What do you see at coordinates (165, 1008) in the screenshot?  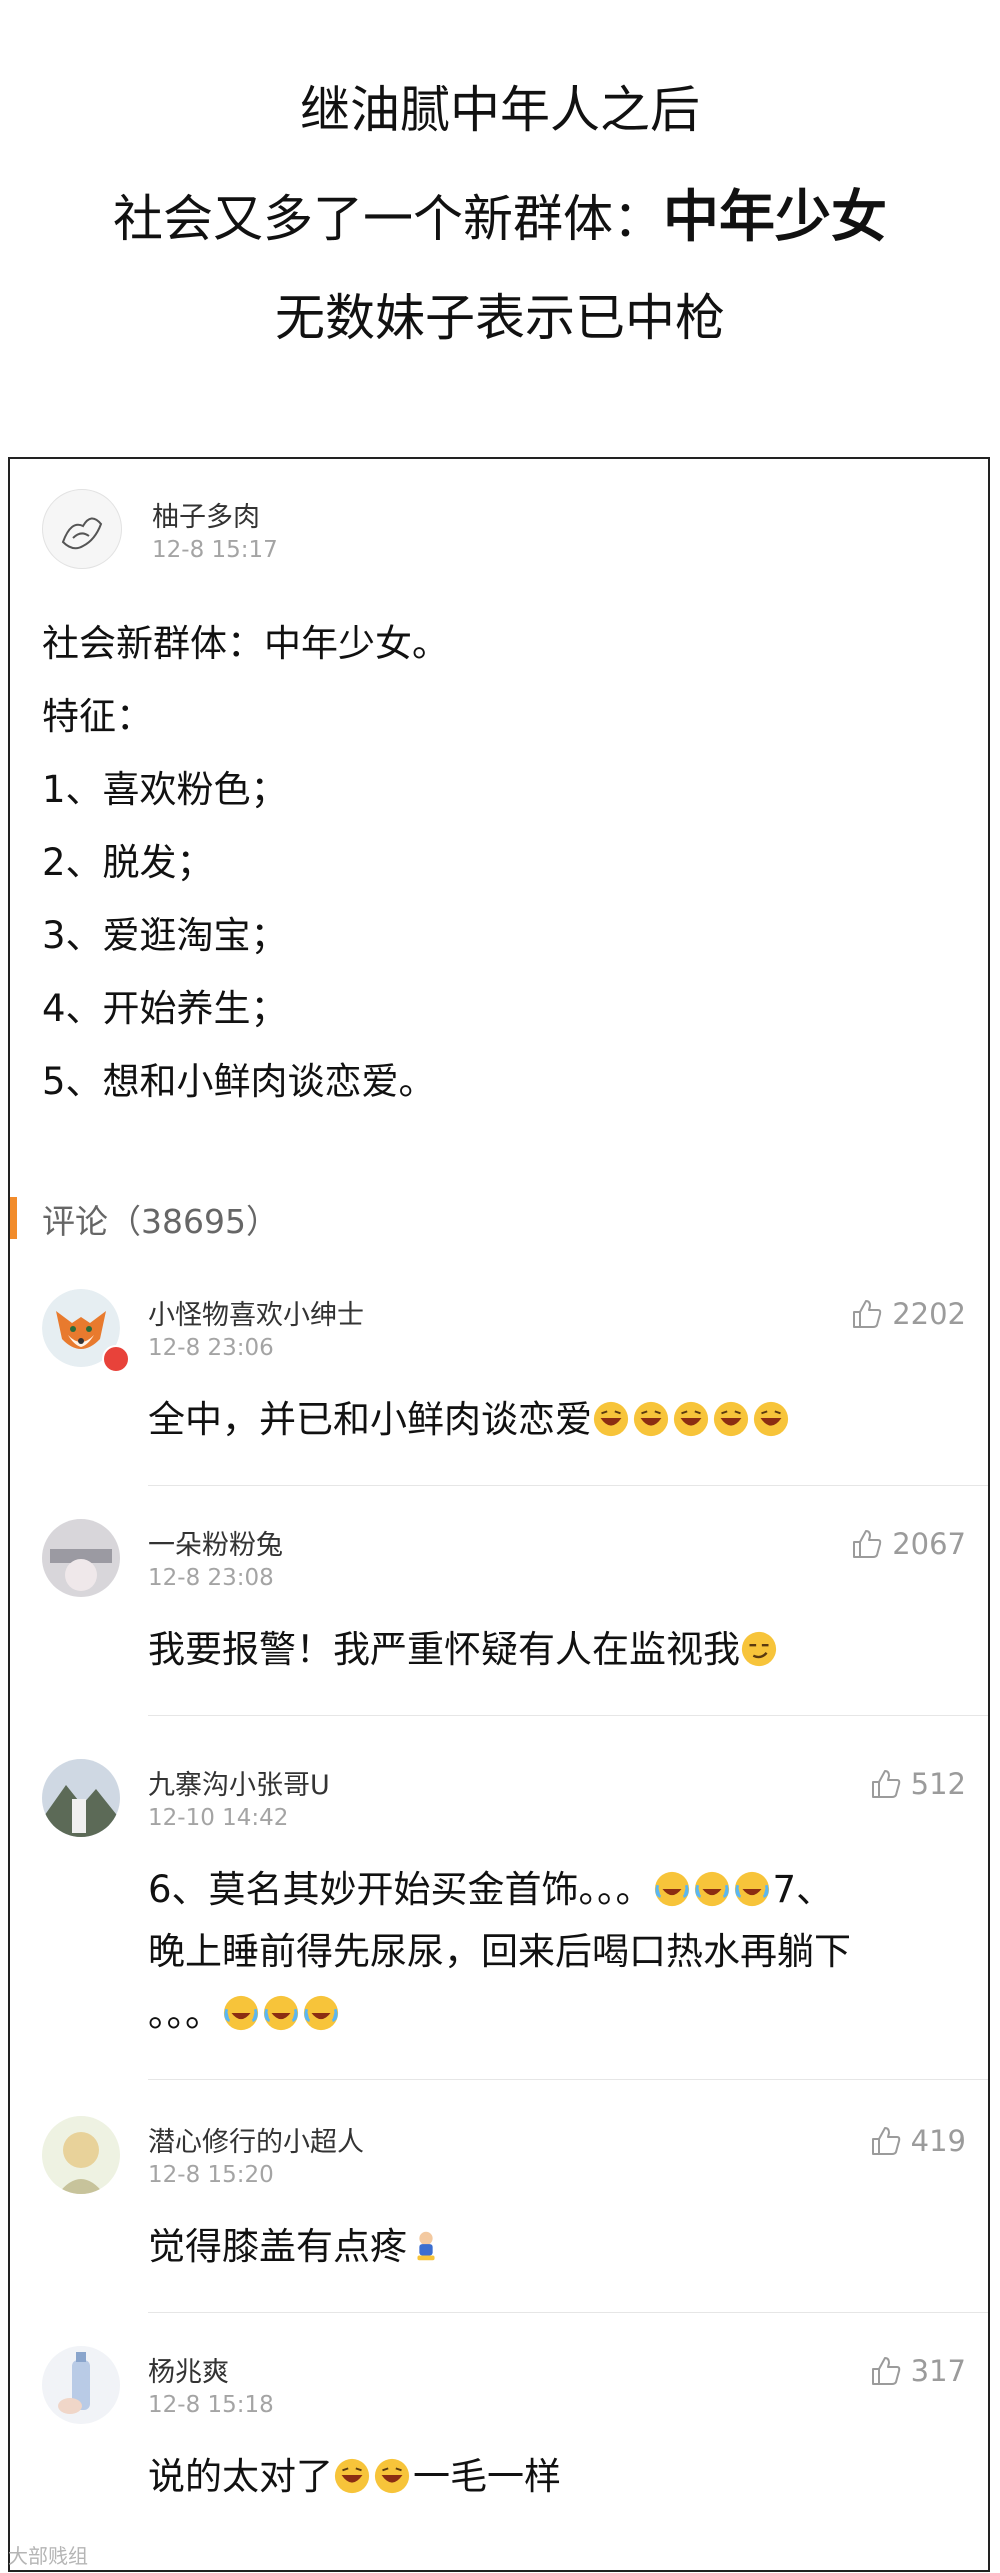 I see `post-line: 4、开始养生；` at bounding box center [165, 1008].